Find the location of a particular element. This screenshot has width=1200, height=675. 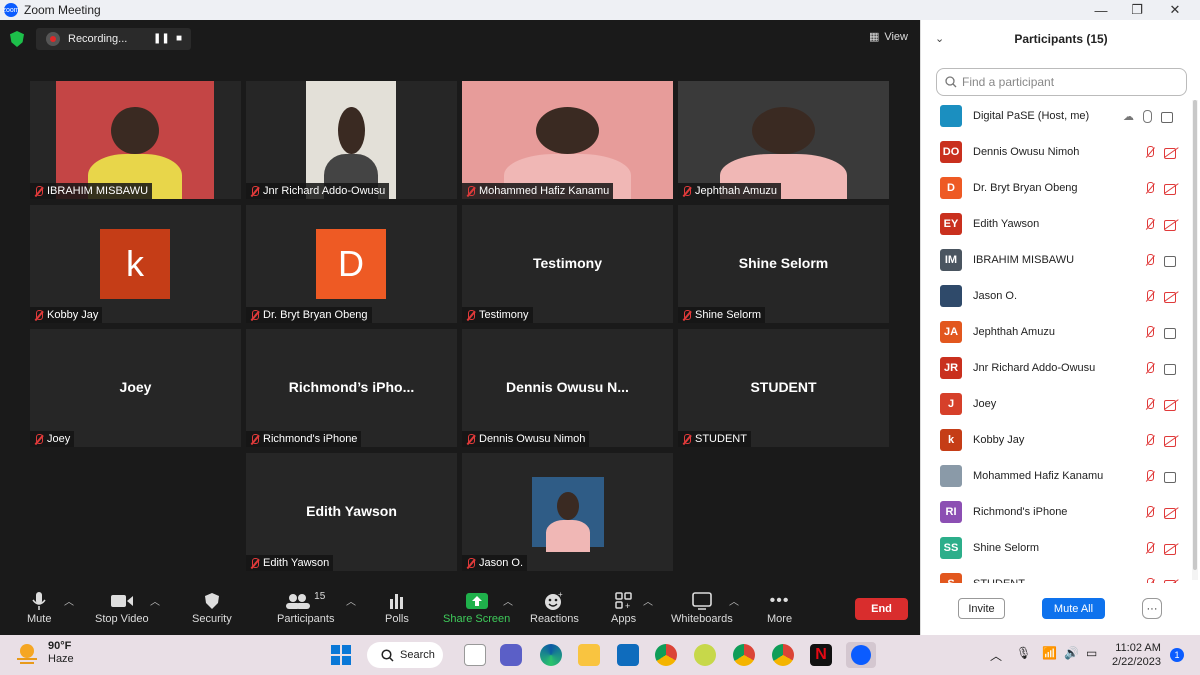

teams-chat-icon is located at coordinates (511, 655).